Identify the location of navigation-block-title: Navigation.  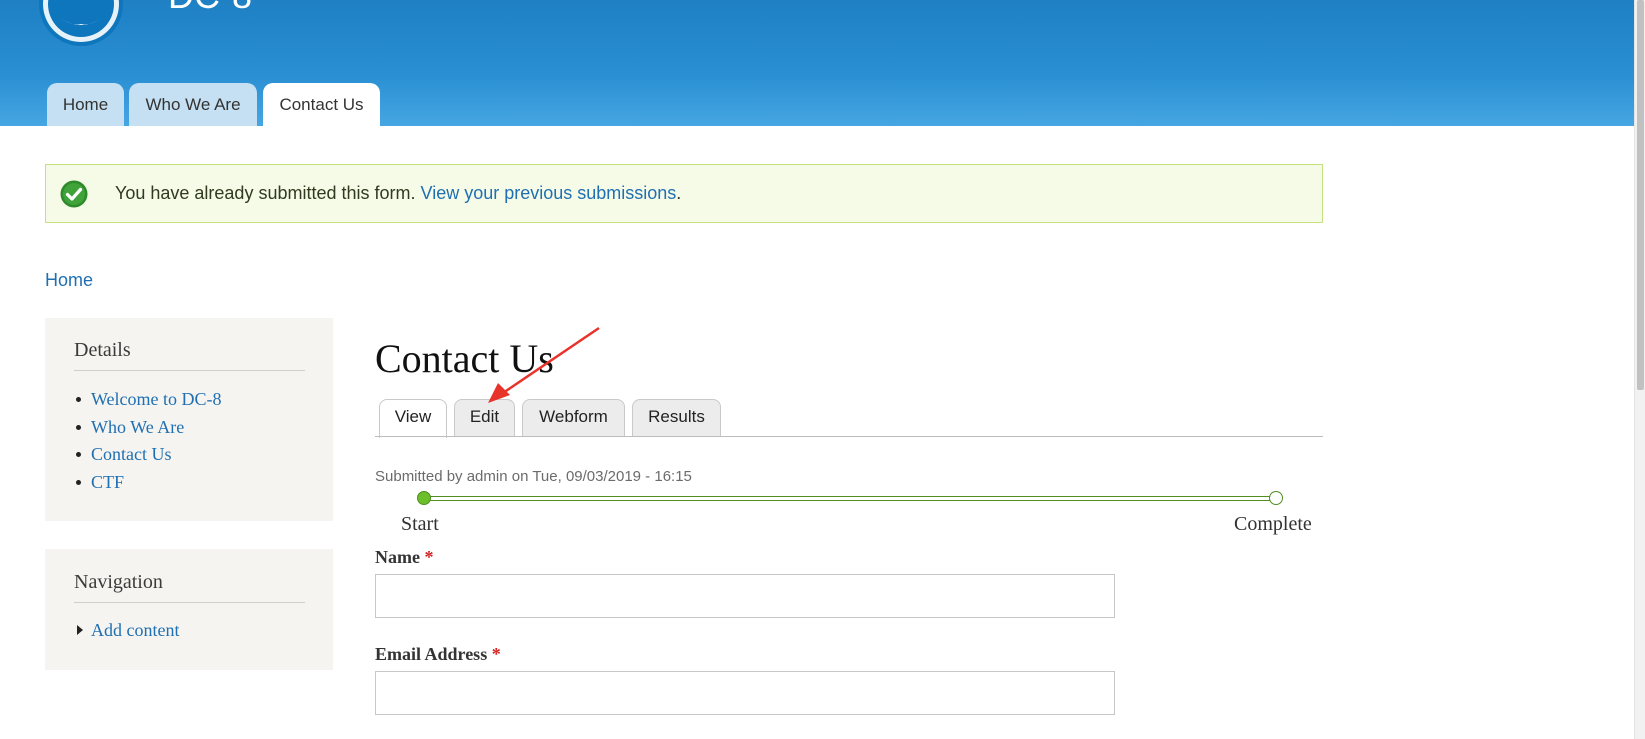
(118, 582).